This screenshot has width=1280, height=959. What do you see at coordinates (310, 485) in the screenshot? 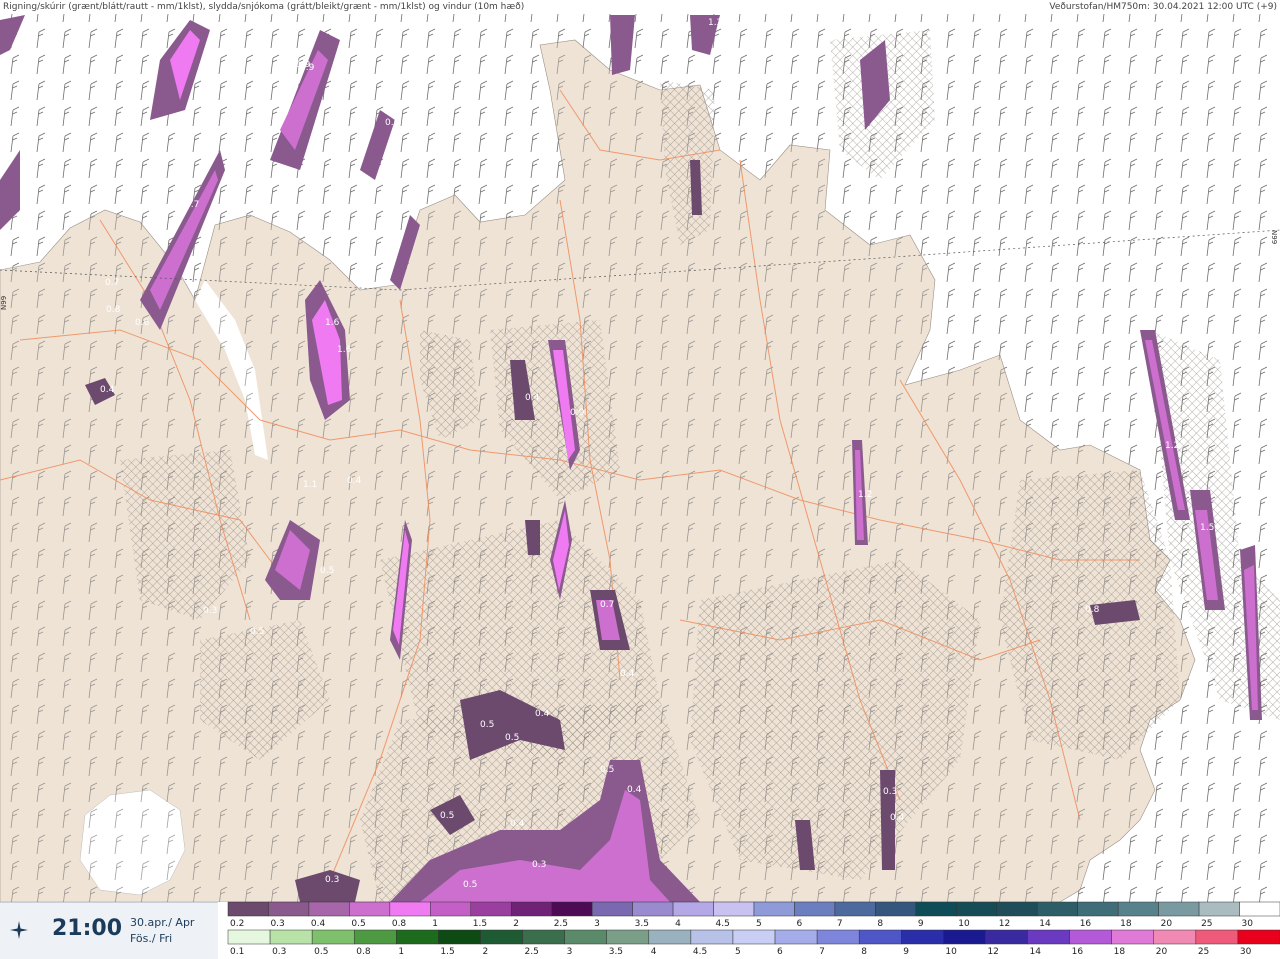
I see `precip-value-label: 1.1` at bounding box center [310, 485].